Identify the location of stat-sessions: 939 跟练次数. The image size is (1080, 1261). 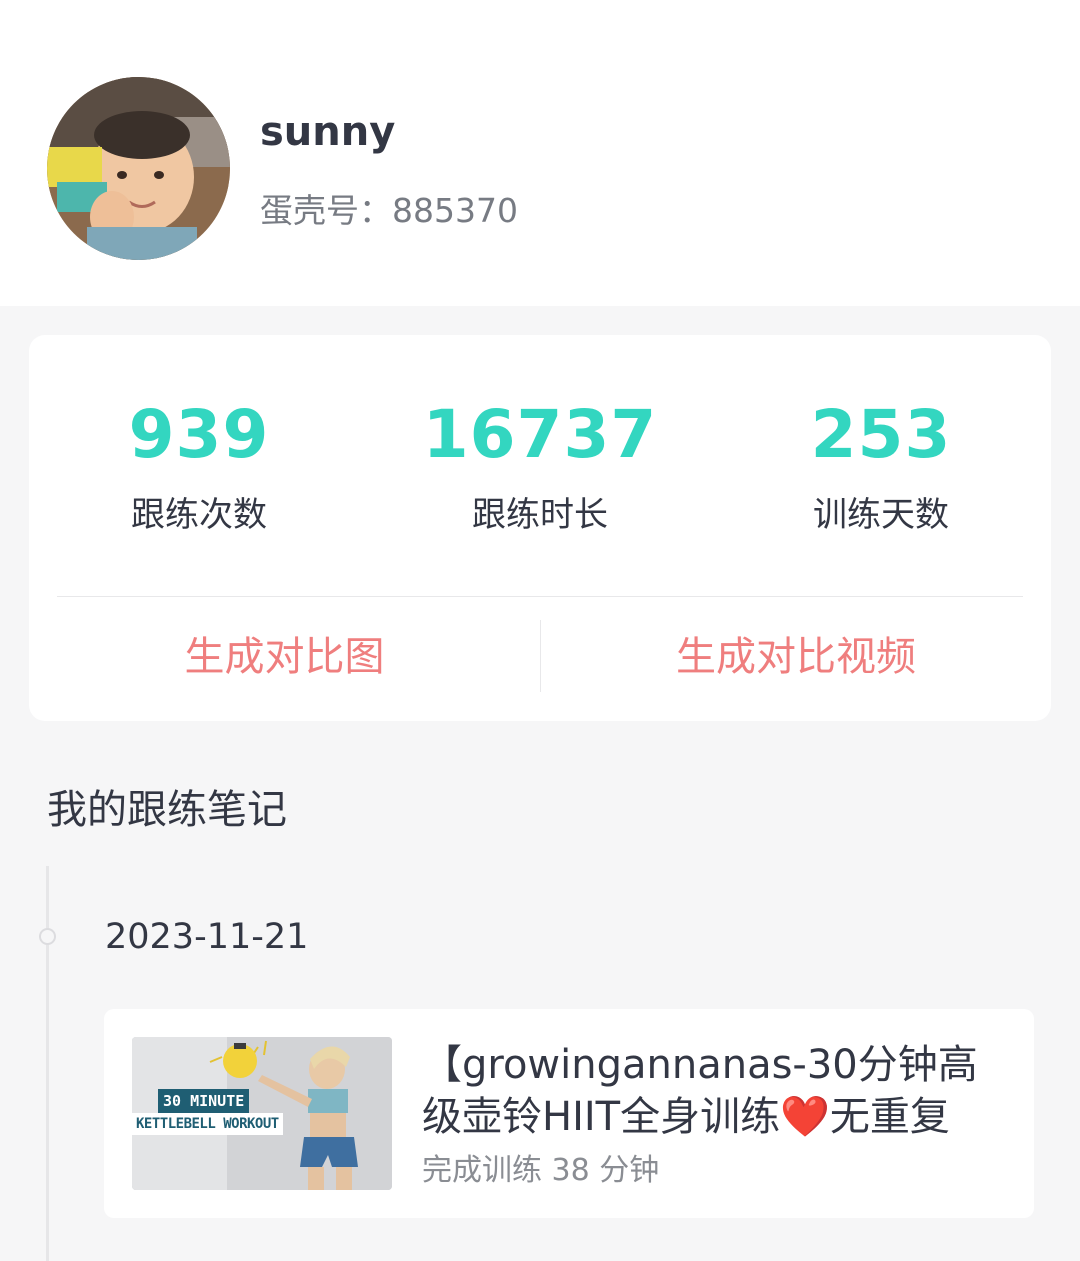
(199, 466).